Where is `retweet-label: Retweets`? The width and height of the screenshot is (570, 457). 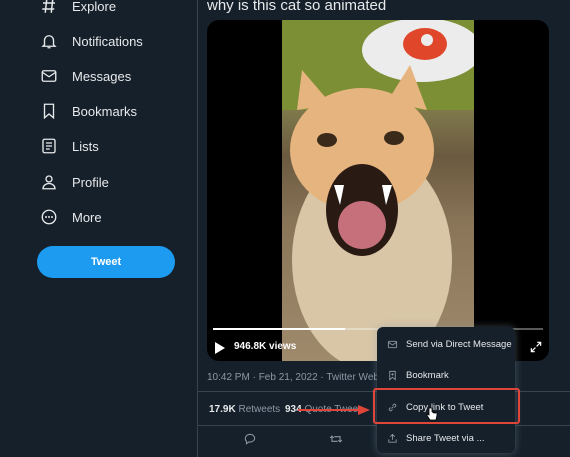
retweet-label: Retweets is located at coordinates (259, 409).